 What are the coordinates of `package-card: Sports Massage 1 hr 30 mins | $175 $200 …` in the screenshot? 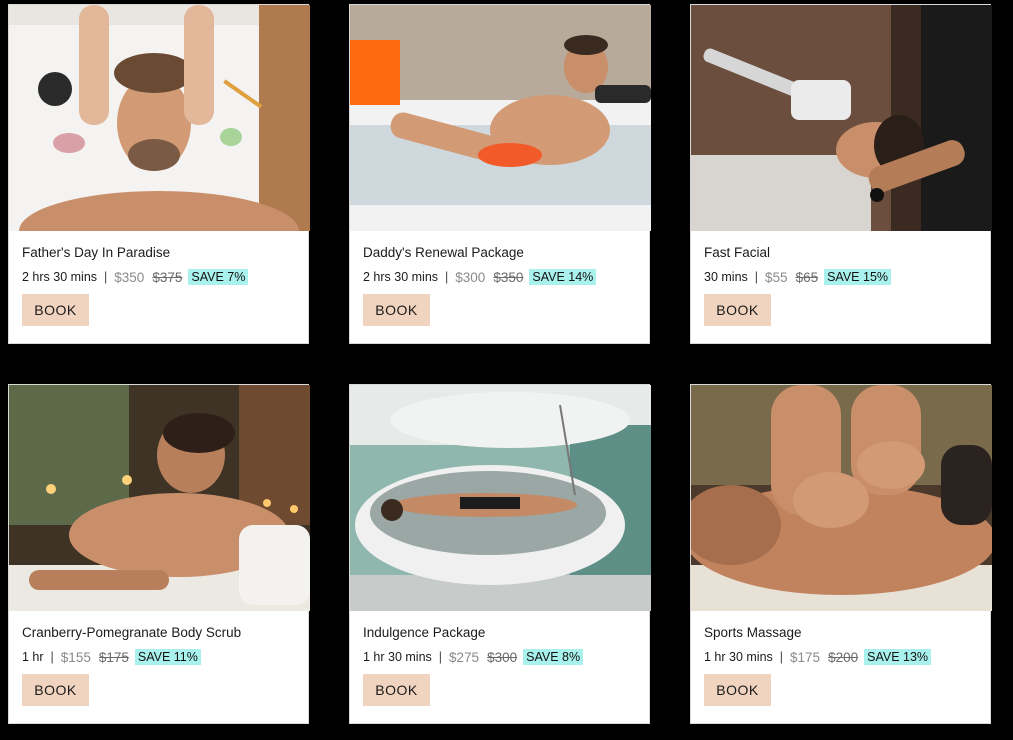 It's located at (841, 554).